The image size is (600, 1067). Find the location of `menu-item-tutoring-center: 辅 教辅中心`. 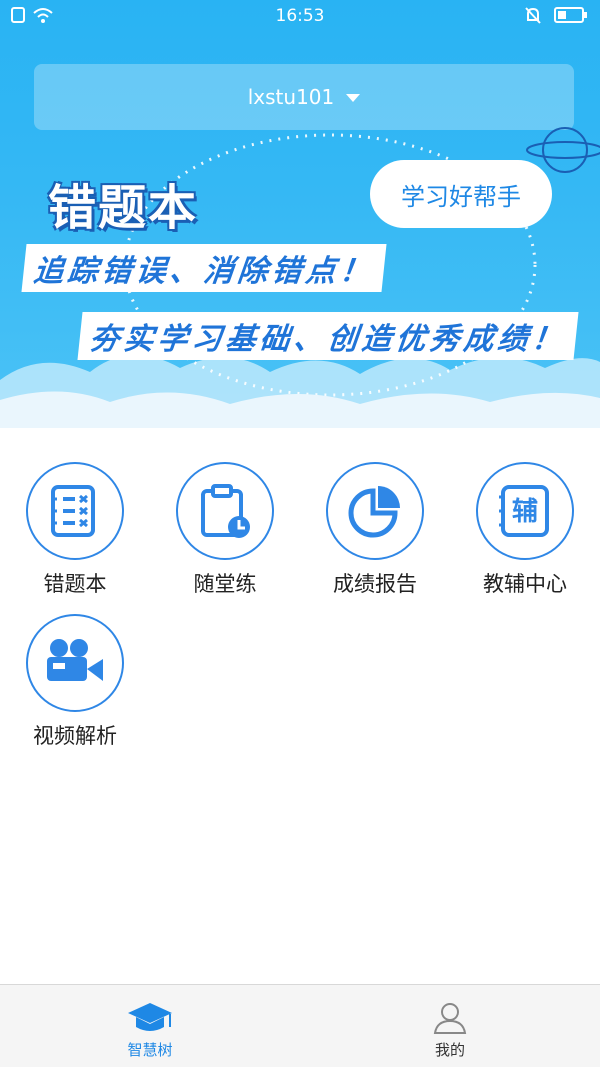

menu-item-tutoring-center: 辅 教辅中心 is located at coordinates (525, 530).